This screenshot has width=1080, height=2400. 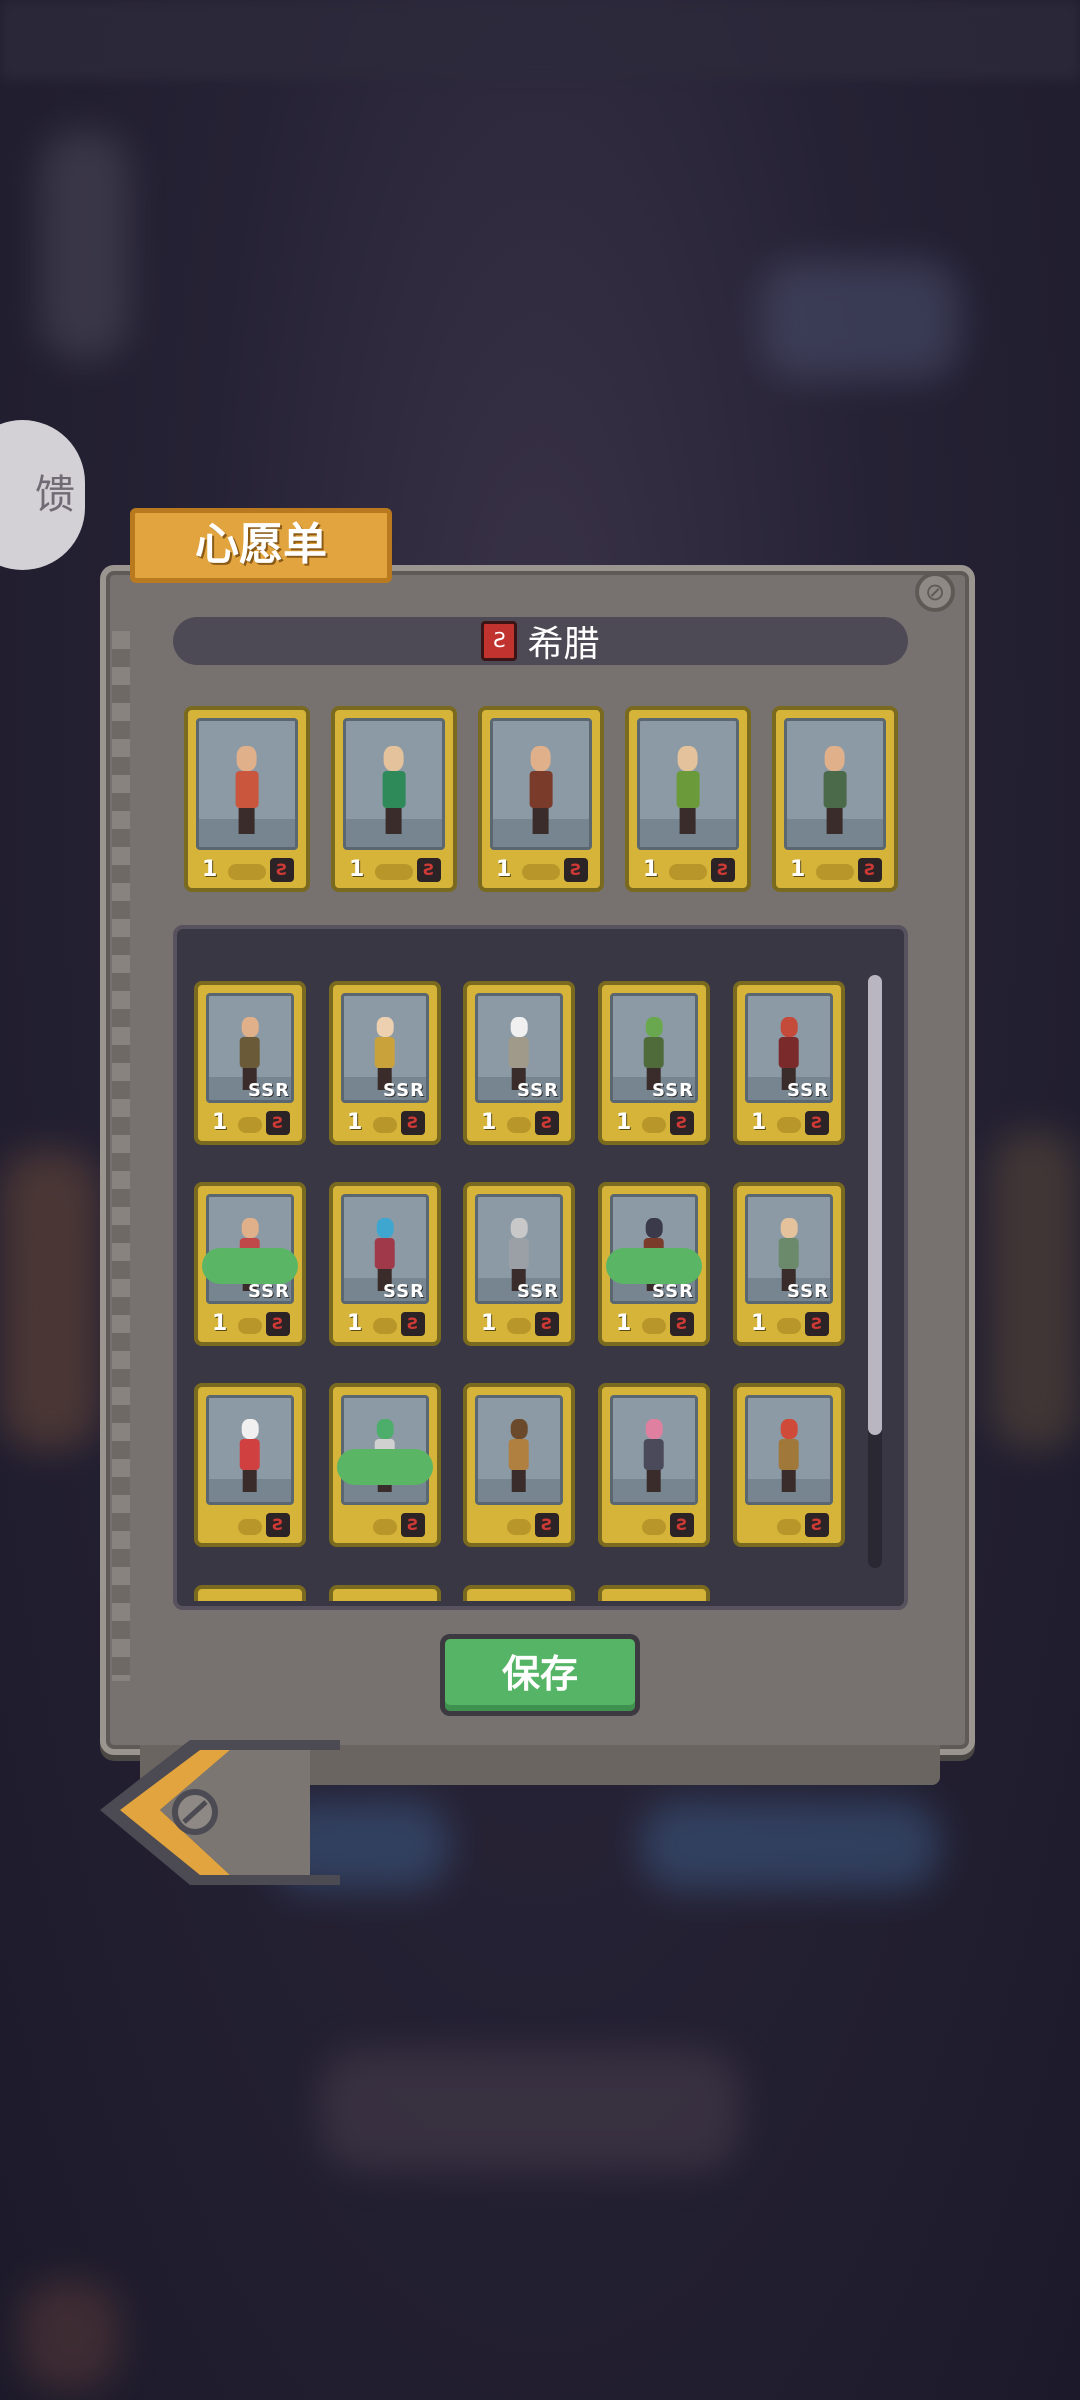 I want to click on save-button: 保存, so click(x=540, y=1675).